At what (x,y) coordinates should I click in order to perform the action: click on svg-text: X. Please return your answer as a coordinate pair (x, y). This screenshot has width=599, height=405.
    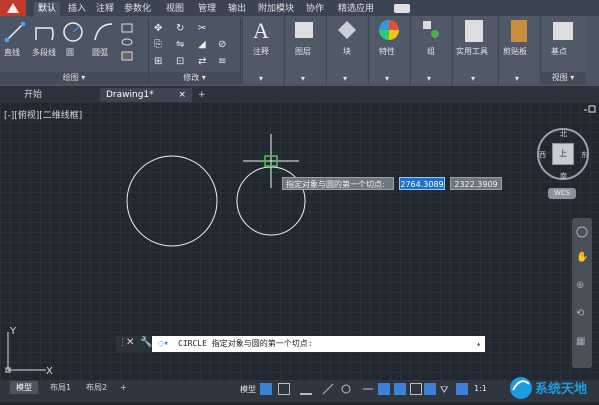
    Looking at the image, I should click on (49, 371).